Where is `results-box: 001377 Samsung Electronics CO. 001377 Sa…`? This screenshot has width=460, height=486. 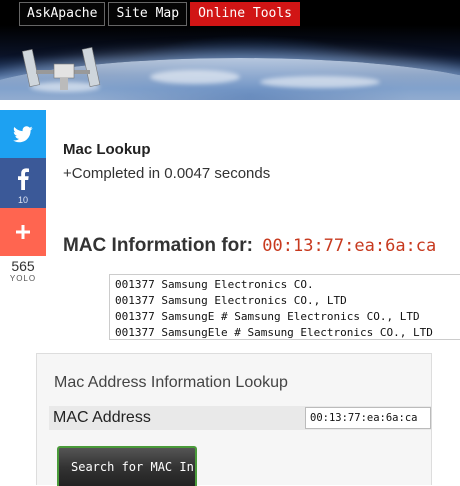
results-box: 001377 Samsung Electronics CO. 001377 Sa… is located at coordinates (284, 307).